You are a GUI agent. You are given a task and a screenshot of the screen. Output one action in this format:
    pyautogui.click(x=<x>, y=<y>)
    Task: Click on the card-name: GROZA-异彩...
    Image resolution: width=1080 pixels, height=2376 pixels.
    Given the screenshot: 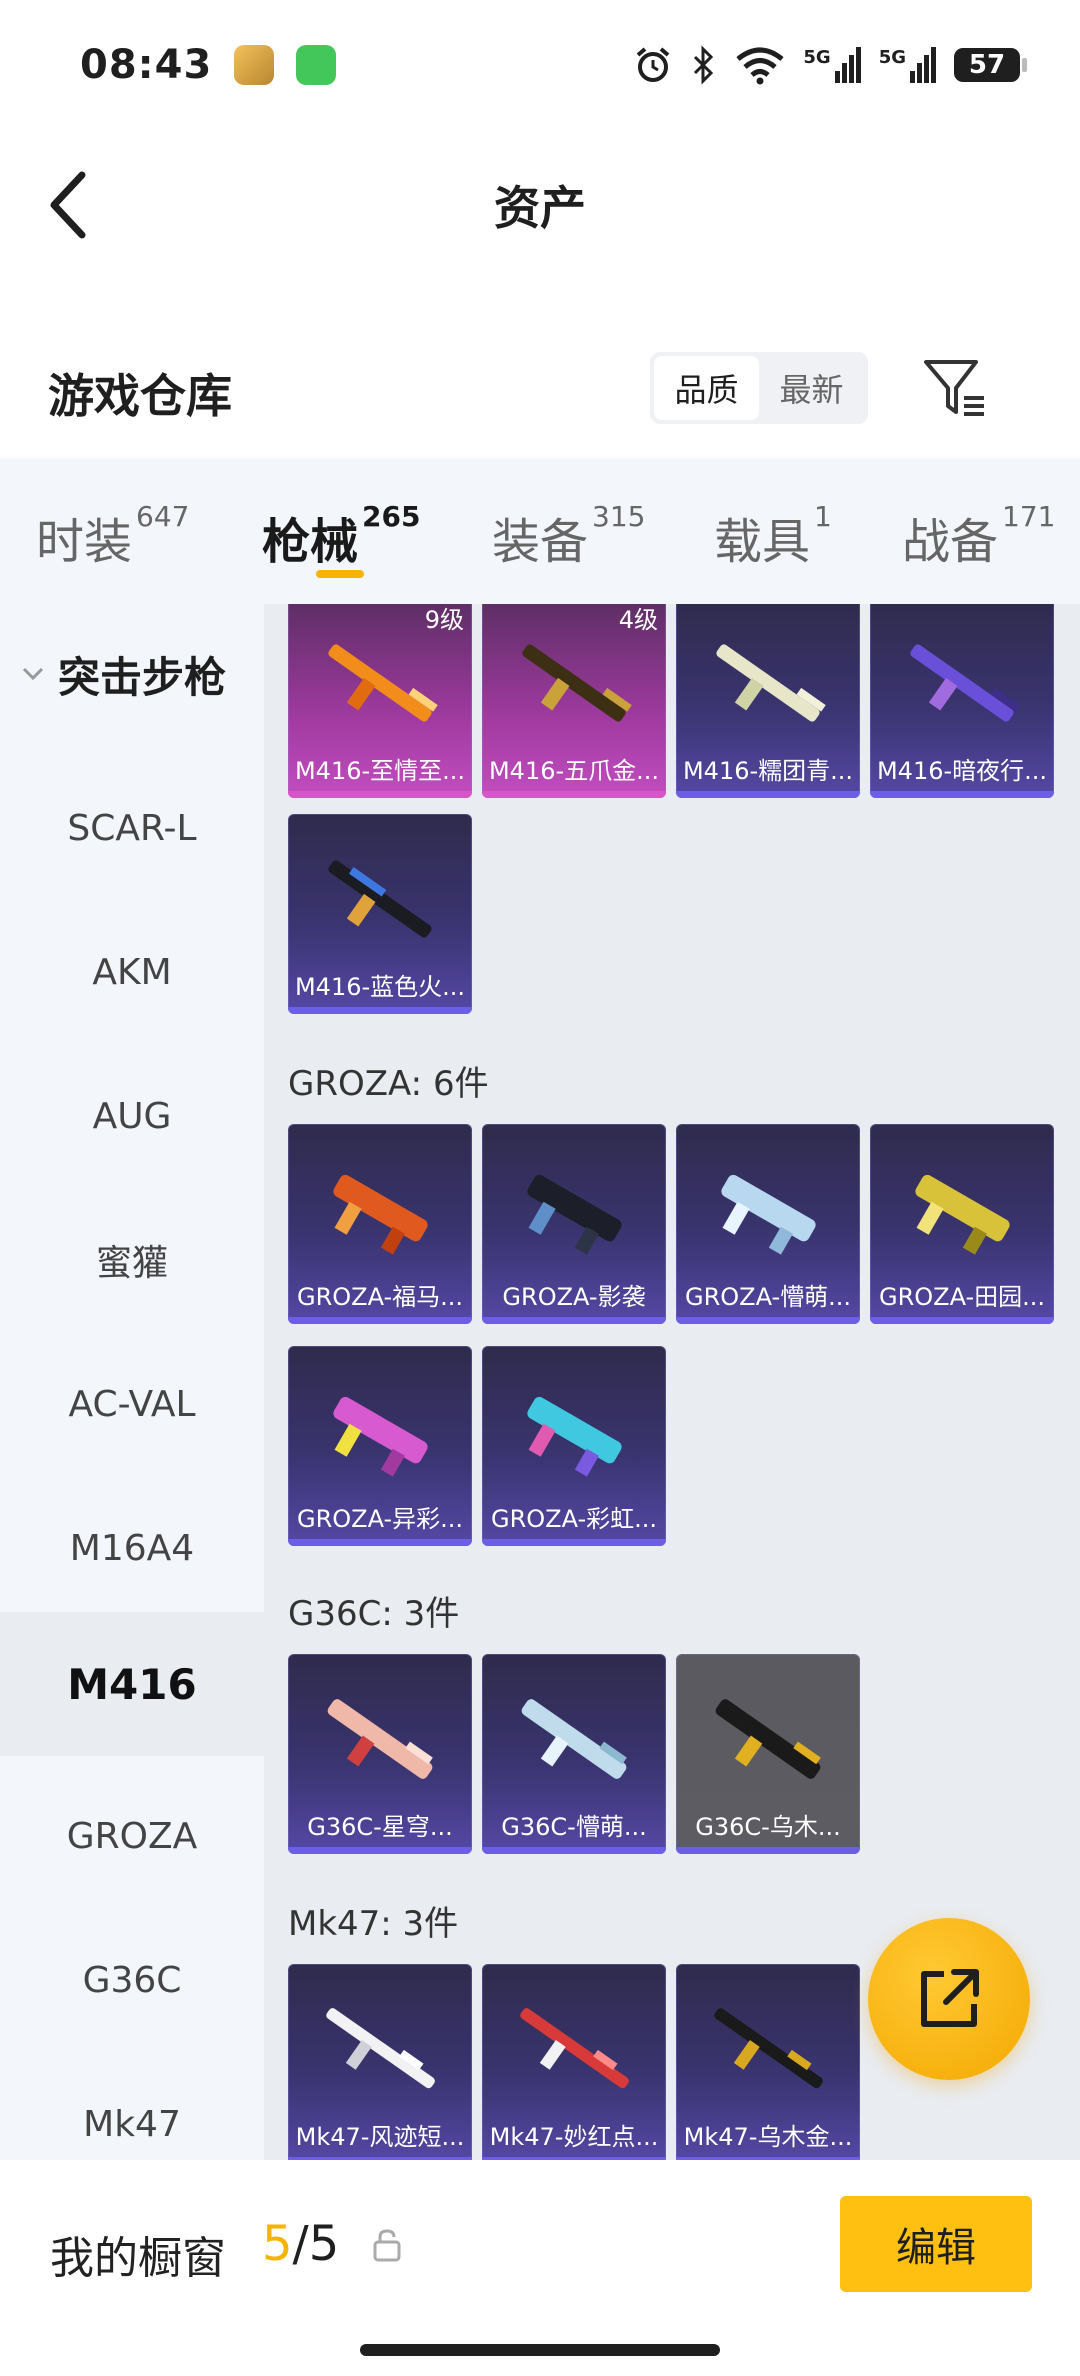 What is the action you would take?
    pyautogui.click(x=380, y=1518)
    